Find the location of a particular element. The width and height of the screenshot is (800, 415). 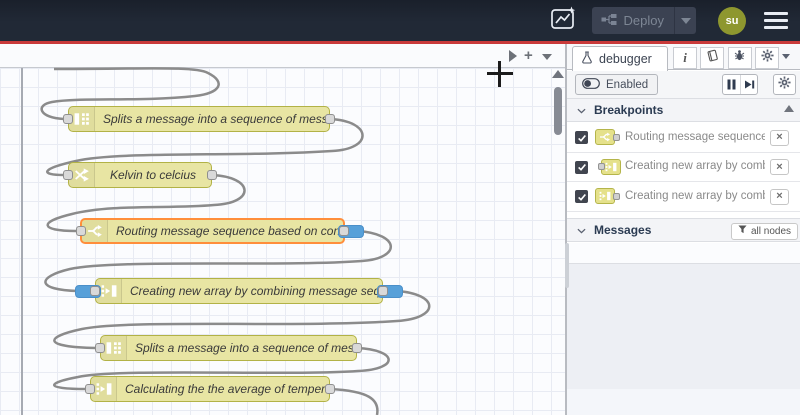

canvas-boundary-line is located at coordinates (22, 241).